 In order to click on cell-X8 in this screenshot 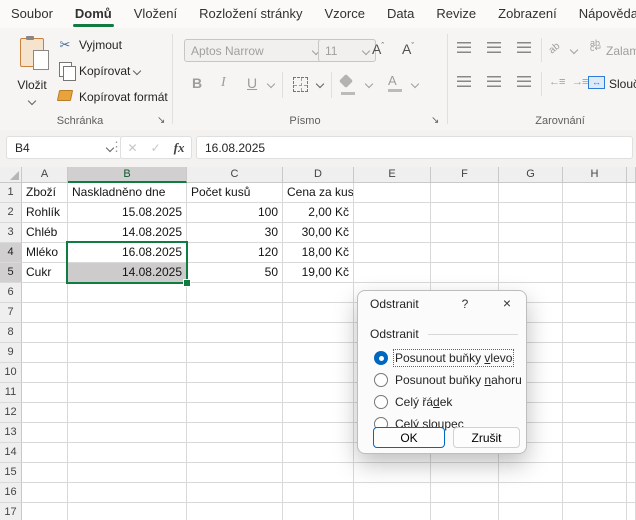, I will do `click(631, 333)`.